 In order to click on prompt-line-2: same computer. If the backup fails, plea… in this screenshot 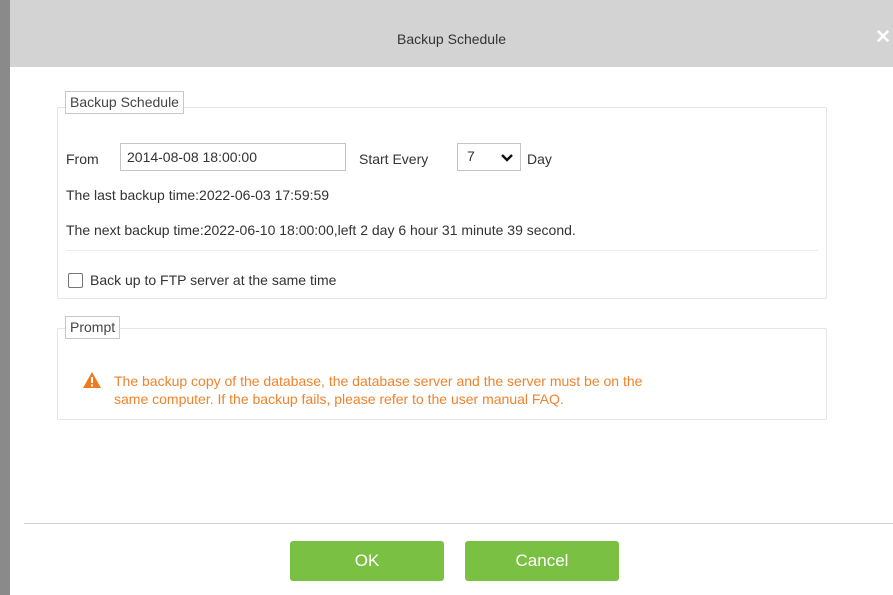, I will do `click(339, 399)`.